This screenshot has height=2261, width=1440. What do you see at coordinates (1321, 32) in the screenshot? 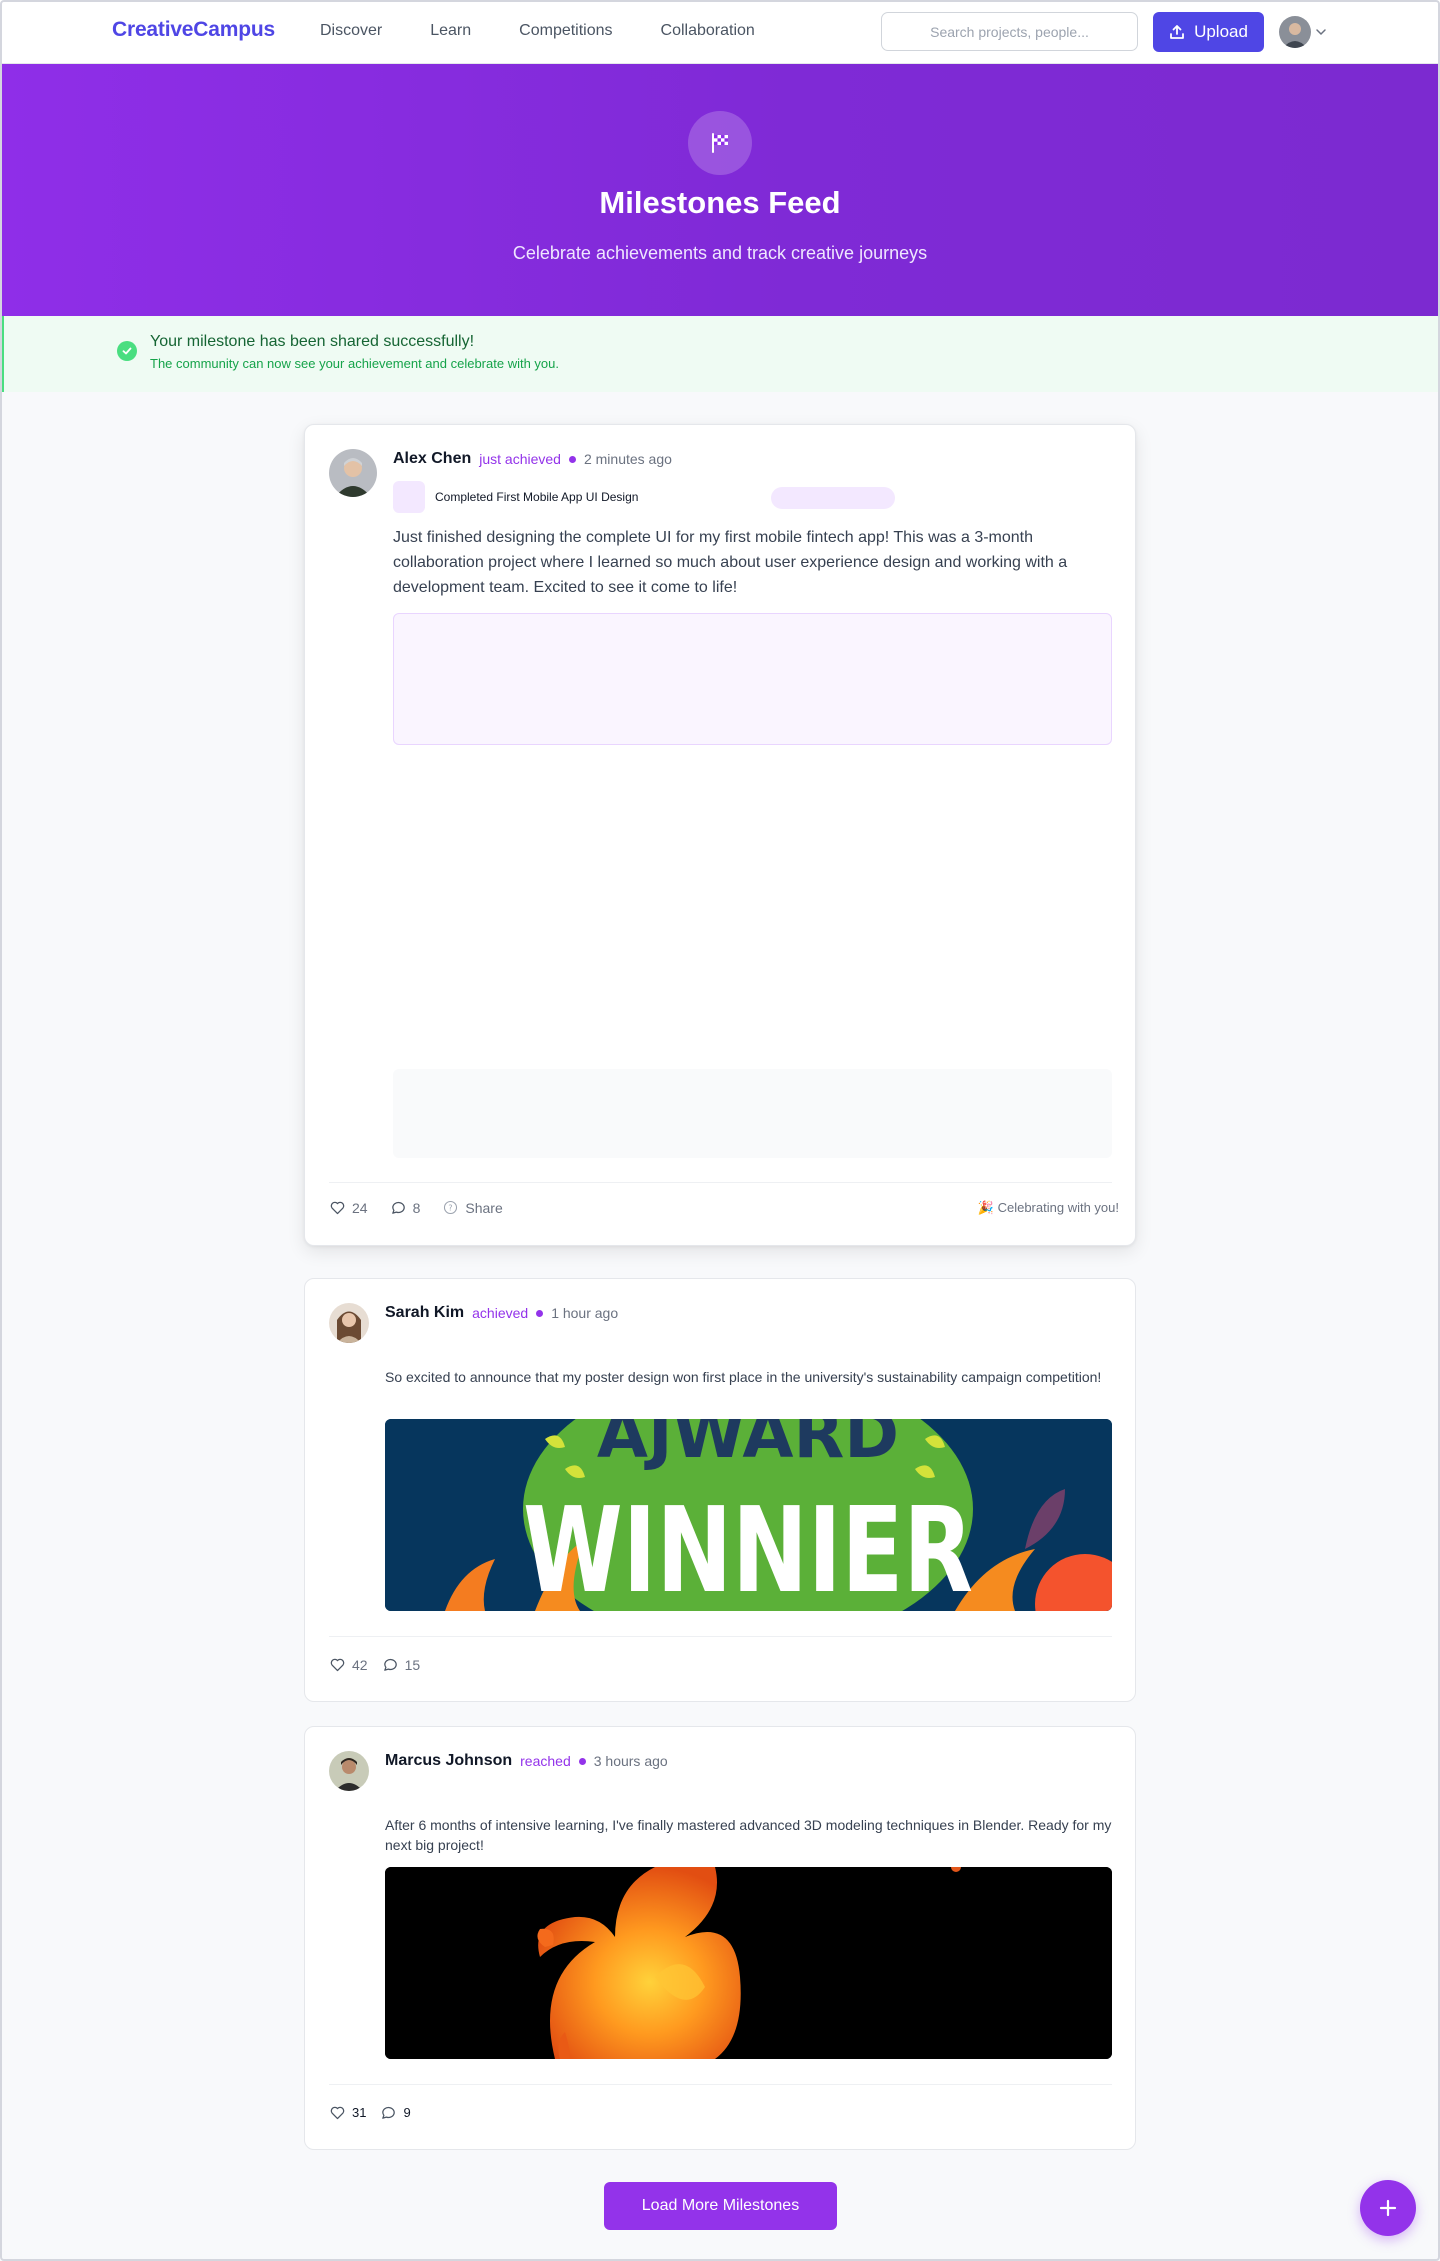
I see `chevron-down-icon` at bounding box center [1321, 32].